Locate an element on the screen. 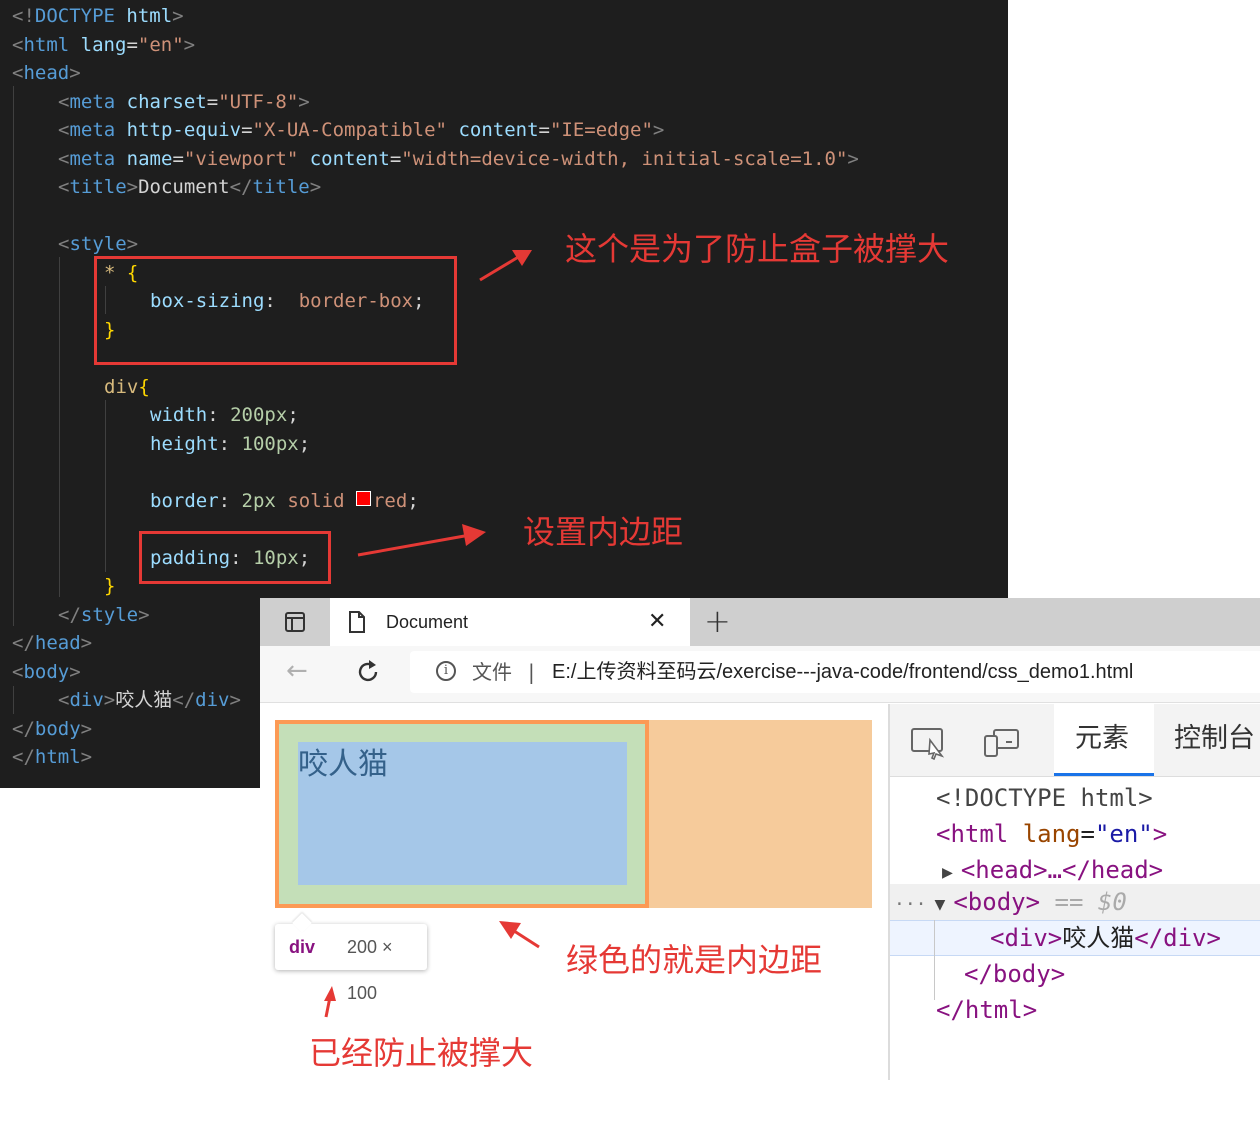 This screenshot has width=1260, height=1143. code-line: </body> is located at coordinates (52, 729).